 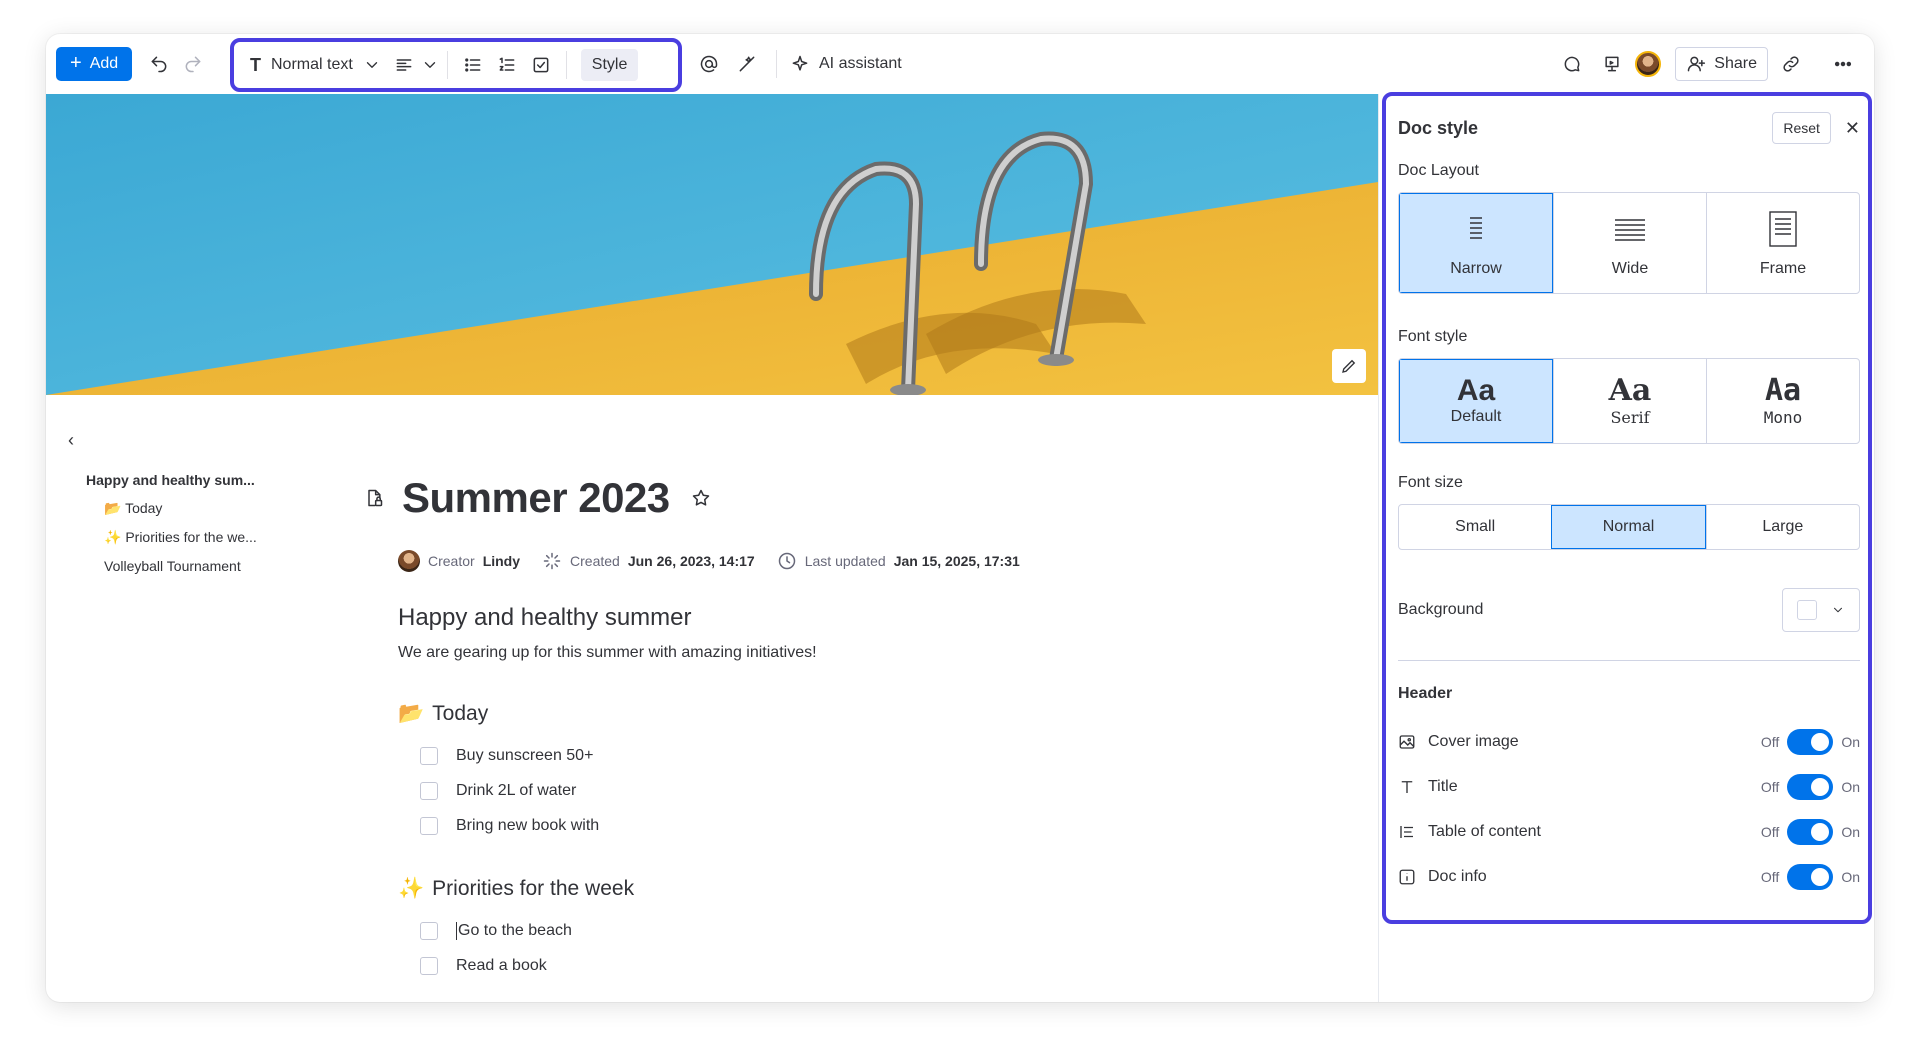 I want to click on align-left-icon, so click(x=404, y=65).